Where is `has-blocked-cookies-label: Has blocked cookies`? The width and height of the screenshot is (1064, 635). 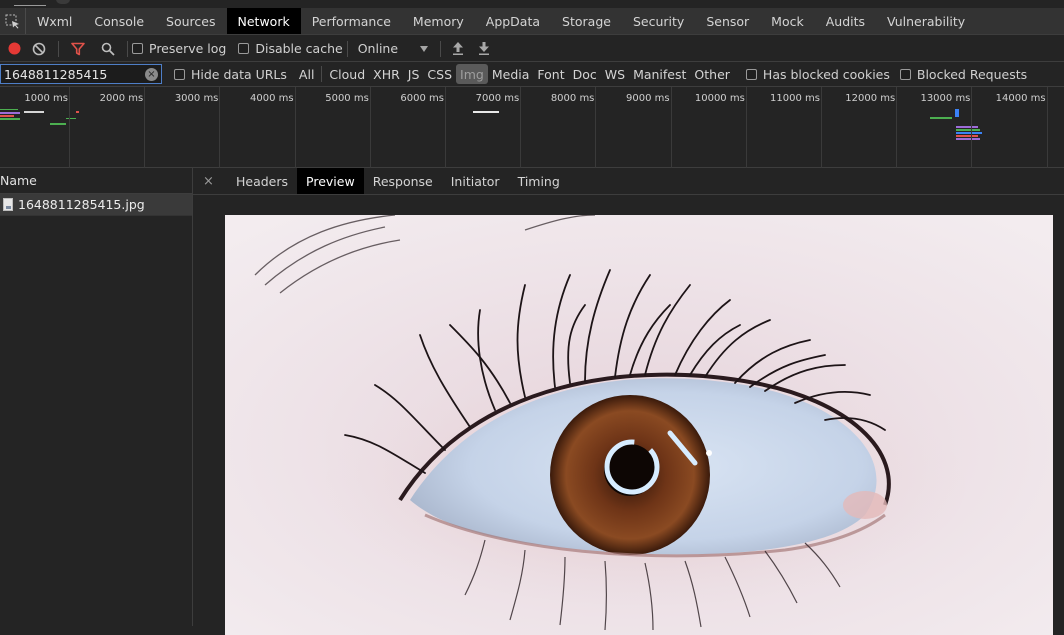 has-blocked-cookies-label: Has blocked cookies is located at coordinates (826, 74).